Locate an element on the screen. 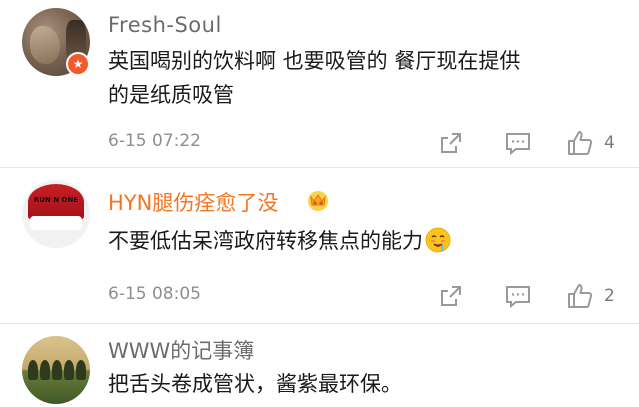 The image size is (639, 407). avatar-hat-brim is located at coordinates (56, 223).